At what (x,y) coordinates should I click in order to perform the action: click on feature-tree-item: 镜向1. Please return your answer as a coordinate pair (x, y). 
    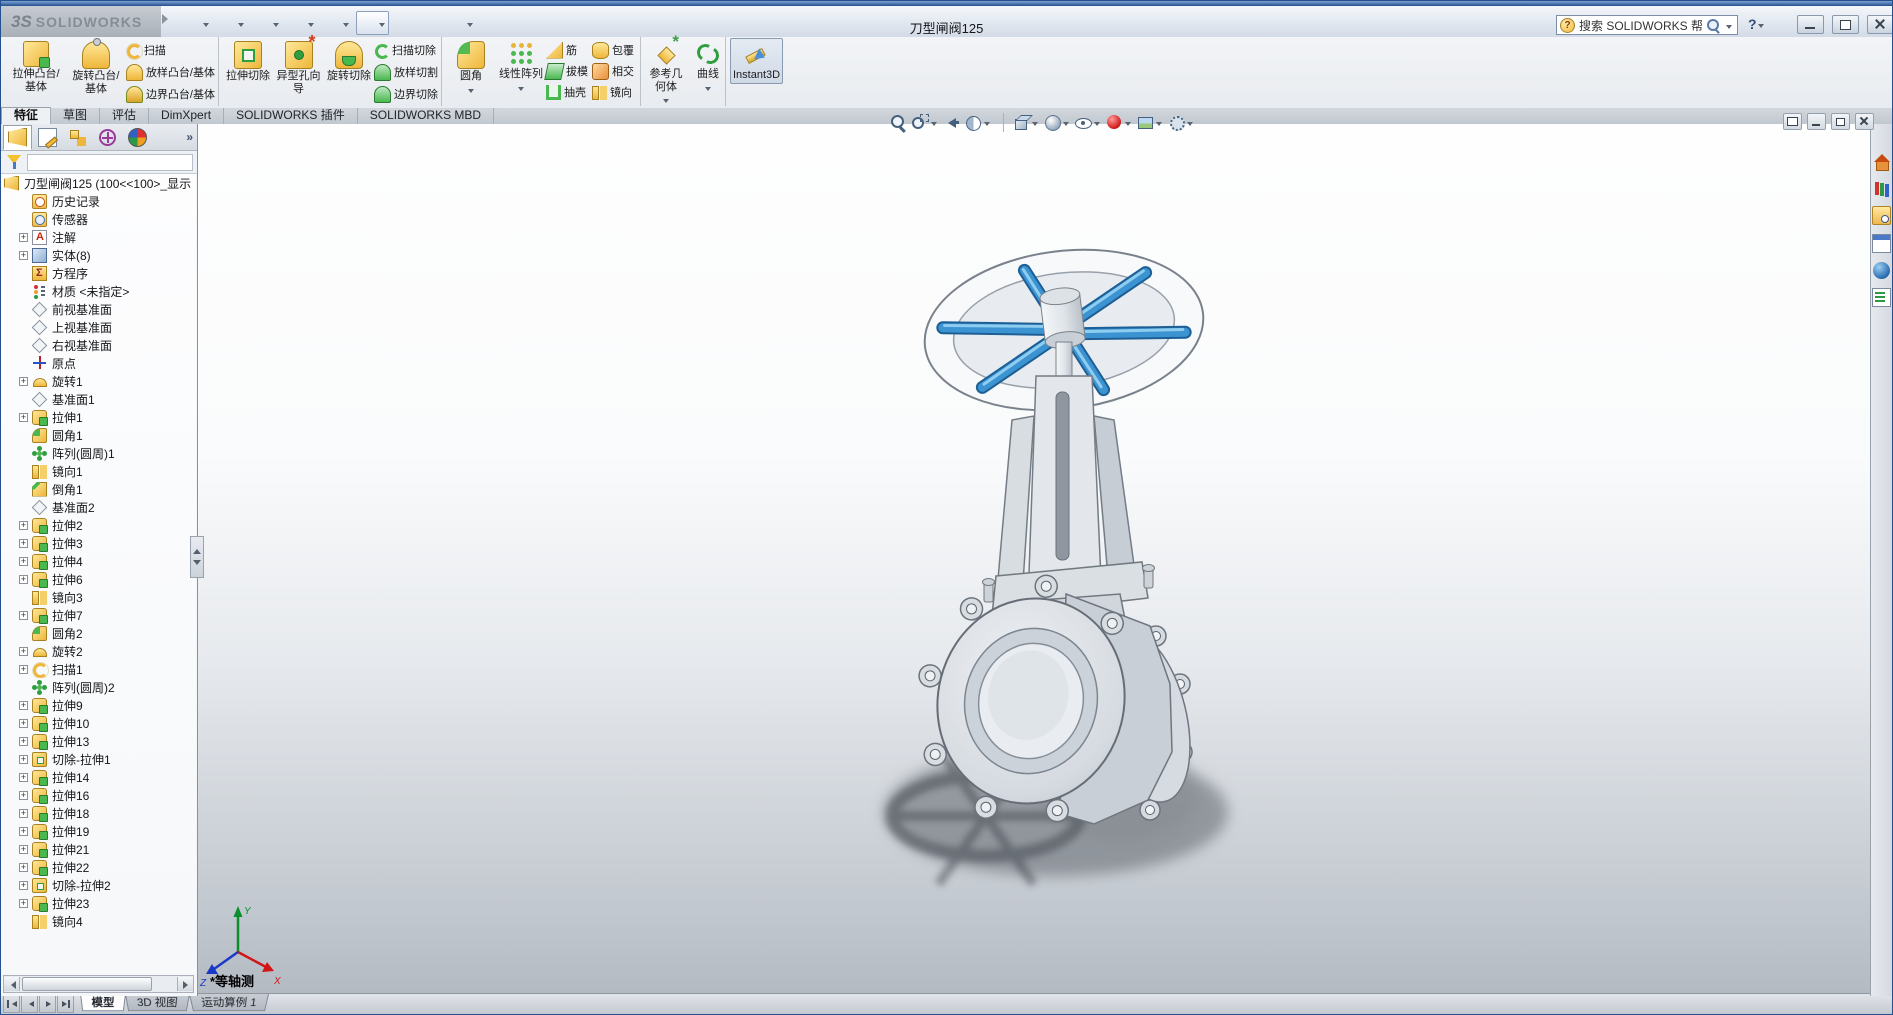
    Looking at the image, I should click on (98, 471).